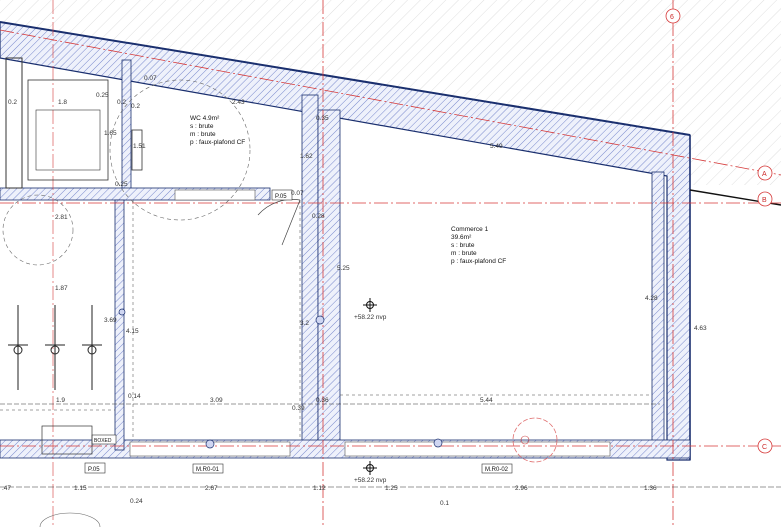 This screenshot has width=781, height=527. Describe the element at coordinates (672, 17) in the screenshot. I see `grid-label-6: 6` at that location.